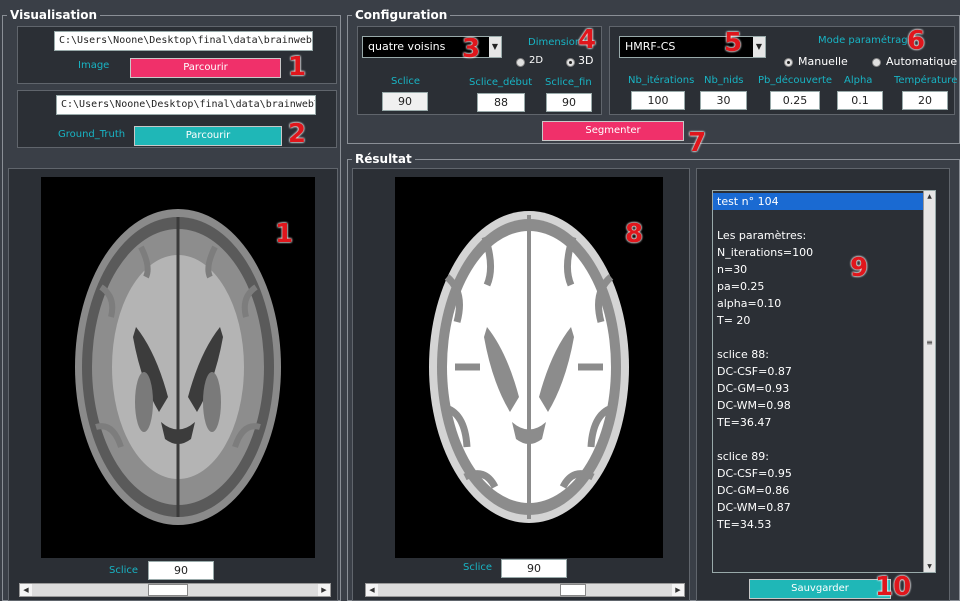 Image resolution: width=960 pixels, height=601 pixels. Describe the element at coordinates (297, 134) in the screenshot. I see `badge-2: 2` at that location.